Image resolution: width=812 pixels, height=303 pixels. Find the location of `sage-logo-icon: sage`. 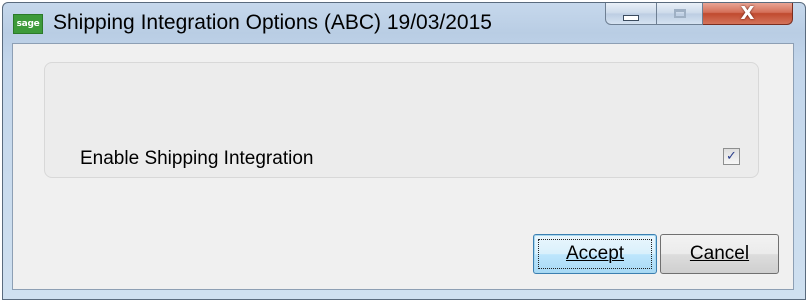

sage-logo-icon: sage is located at coordinates (28, 24).